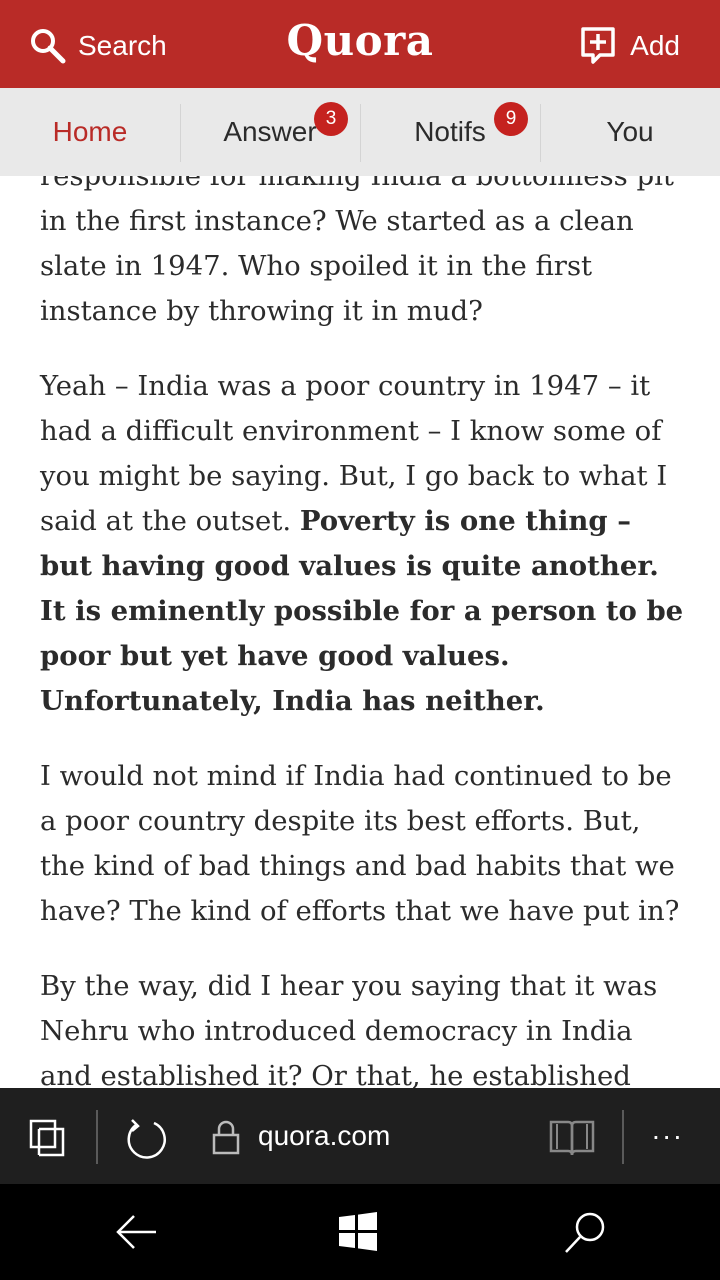  What do you see at coordinates (360, 44) in the screenshot?
I see `top-app-bar: Search Quora Add` at bounding box center [360, 44].